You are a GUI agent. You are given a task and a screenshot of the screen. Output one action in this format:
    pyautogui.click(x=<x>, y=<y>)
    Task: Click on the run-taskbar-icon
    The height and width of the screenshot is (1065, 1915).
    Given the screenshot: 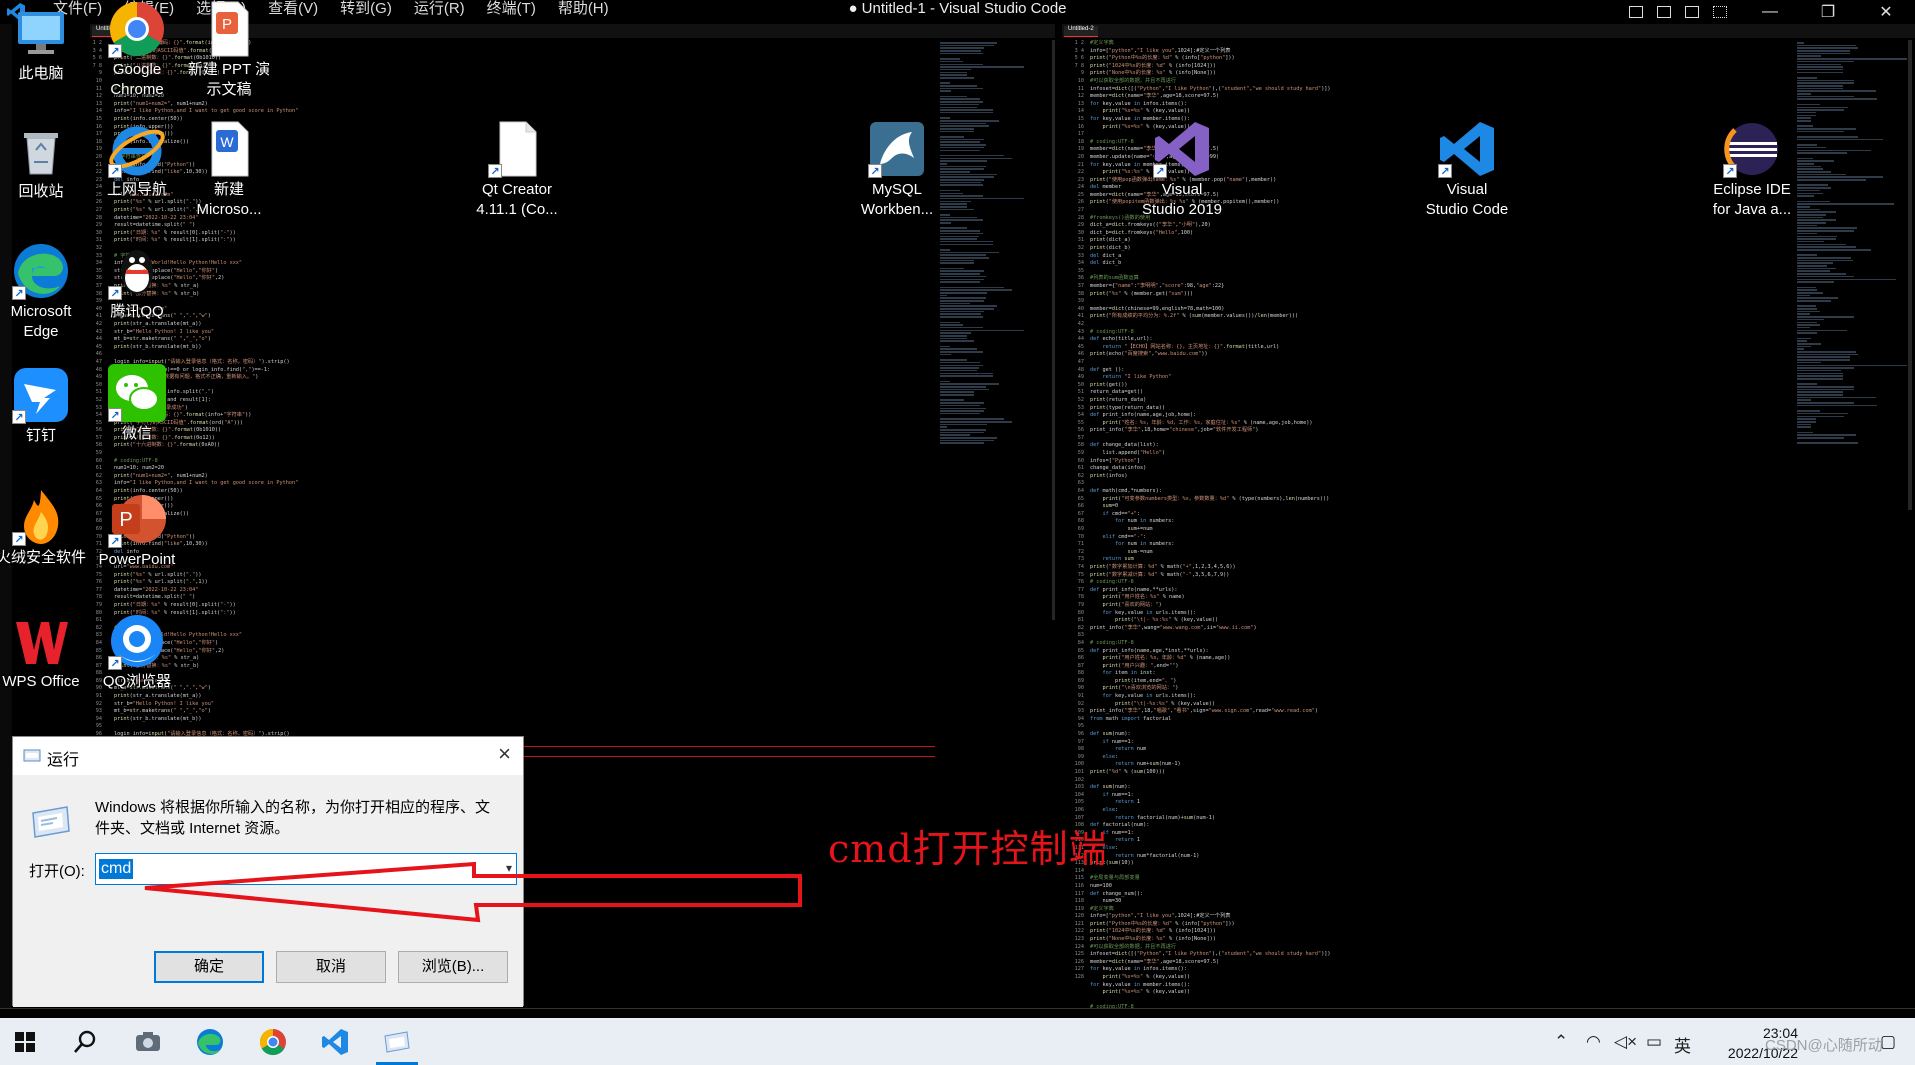 What is the action you would take?
    pyautogui.click(x=397, y=1042)
    